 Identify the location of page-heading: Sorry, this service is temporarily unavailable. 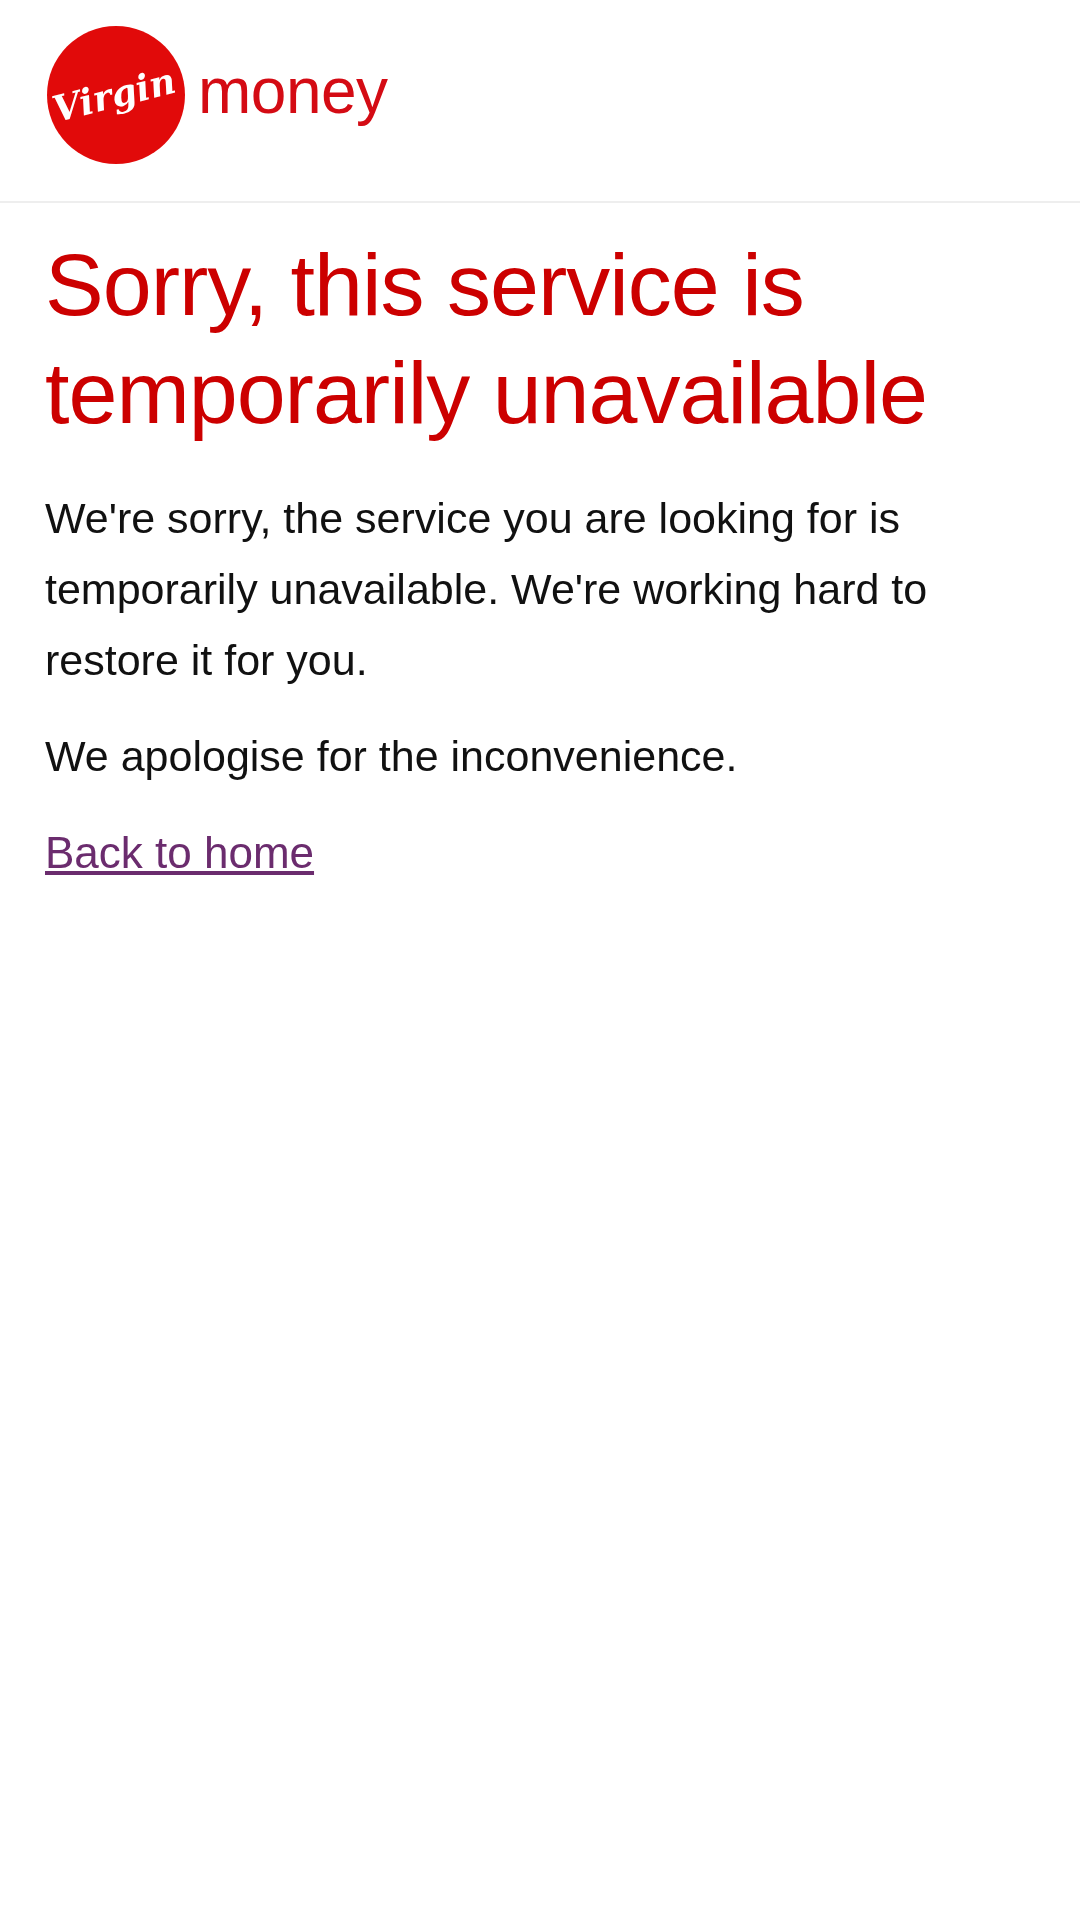
(486, 339).